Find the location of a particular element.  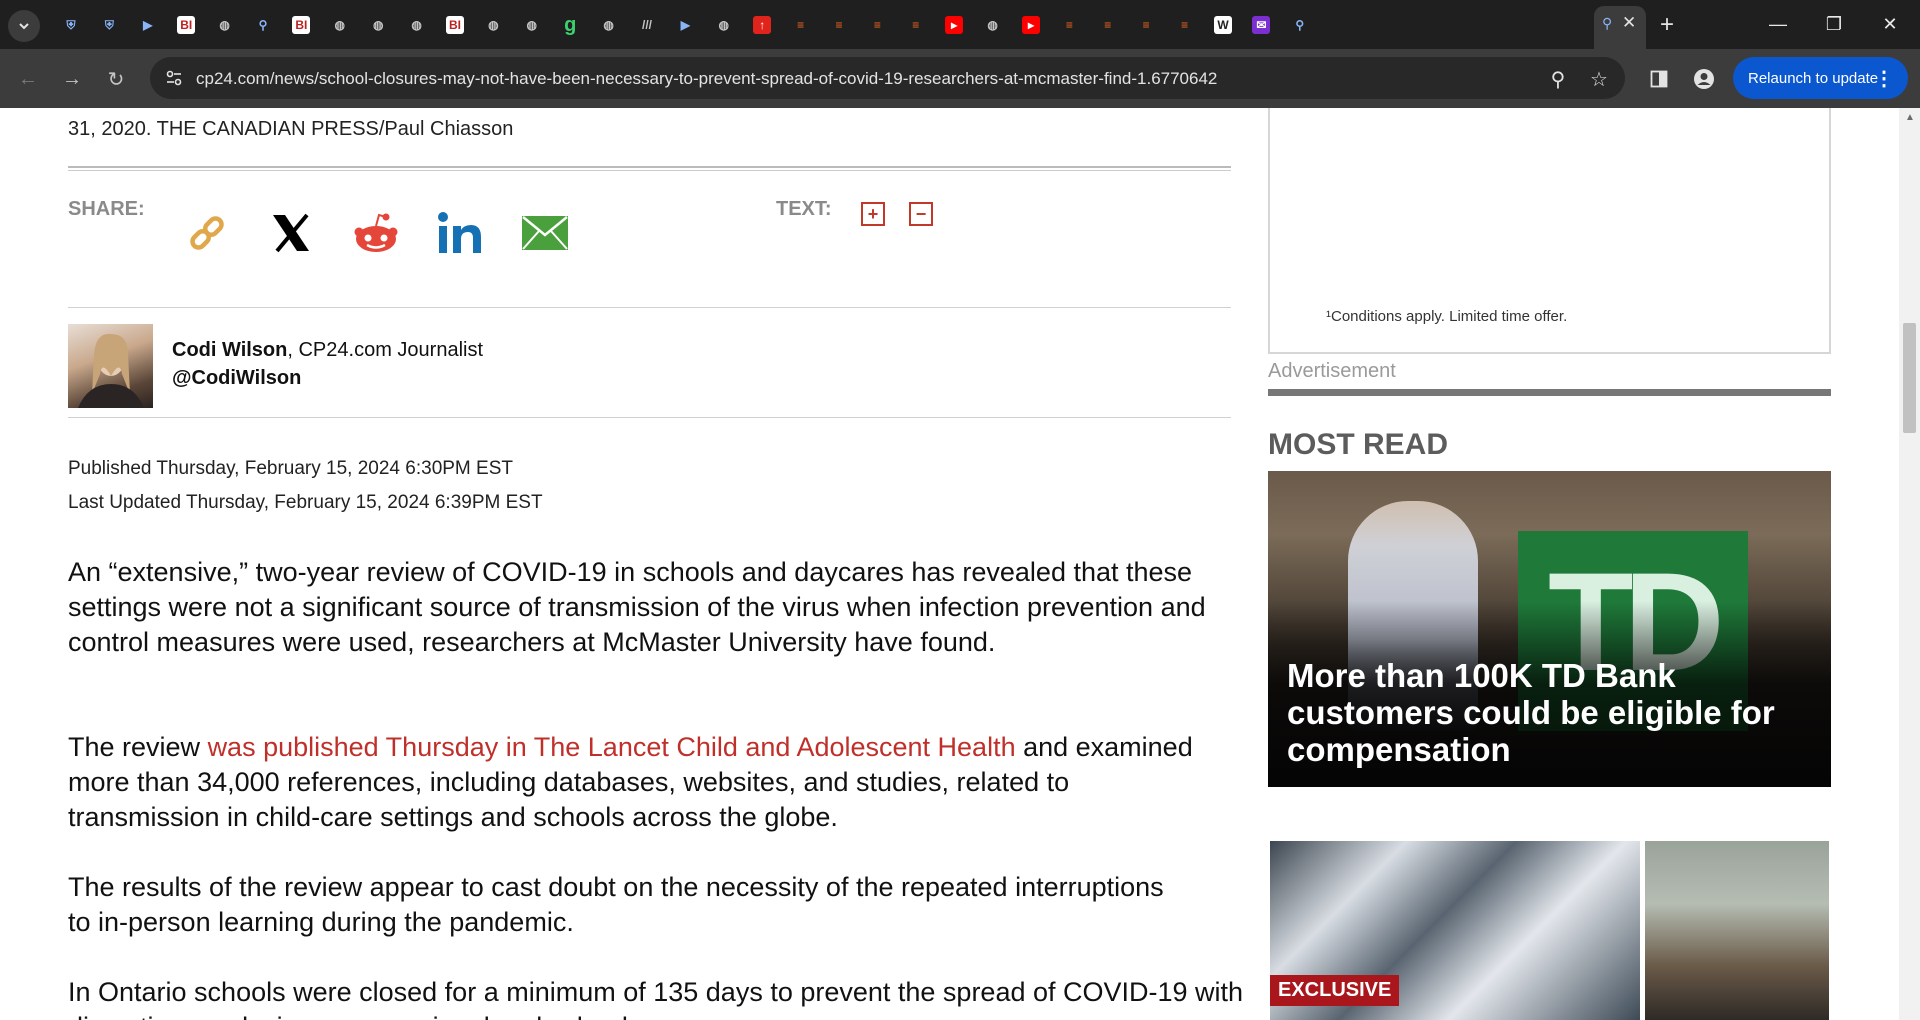

bi-icon: BI is located at coordinates (455, 25).